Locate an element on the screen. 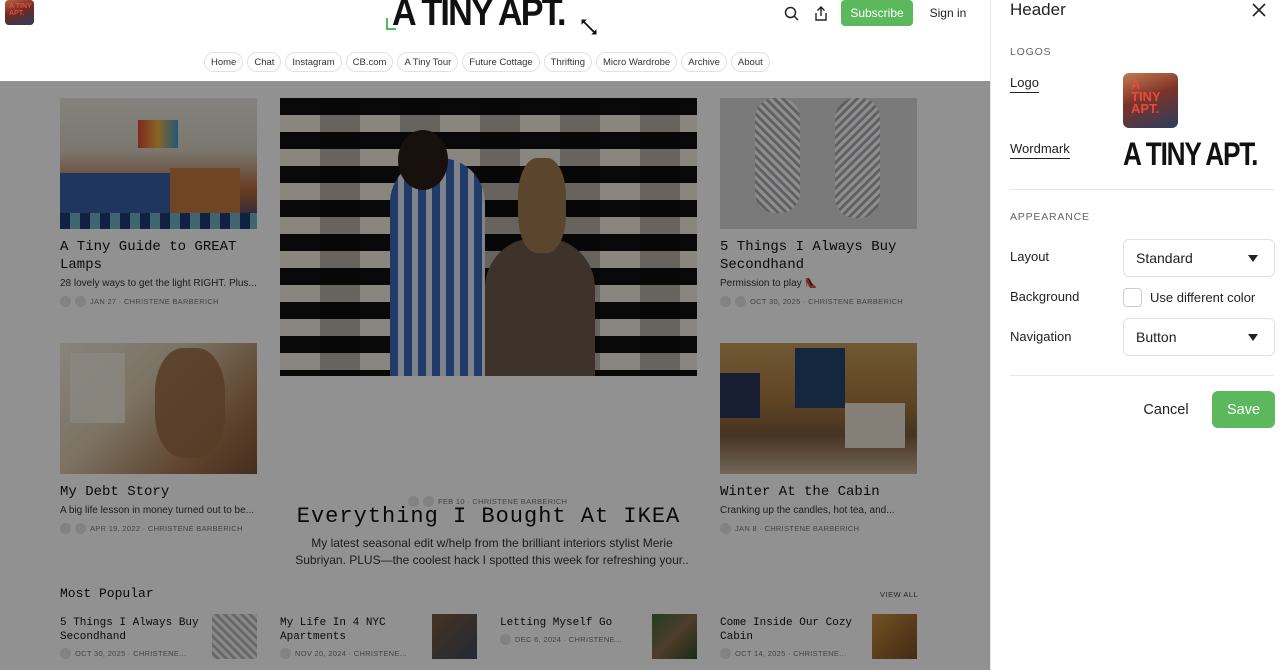 The width and height of the screenshot is (1280, 670). nav-chat: Chat is located at coordinates (264, 62).